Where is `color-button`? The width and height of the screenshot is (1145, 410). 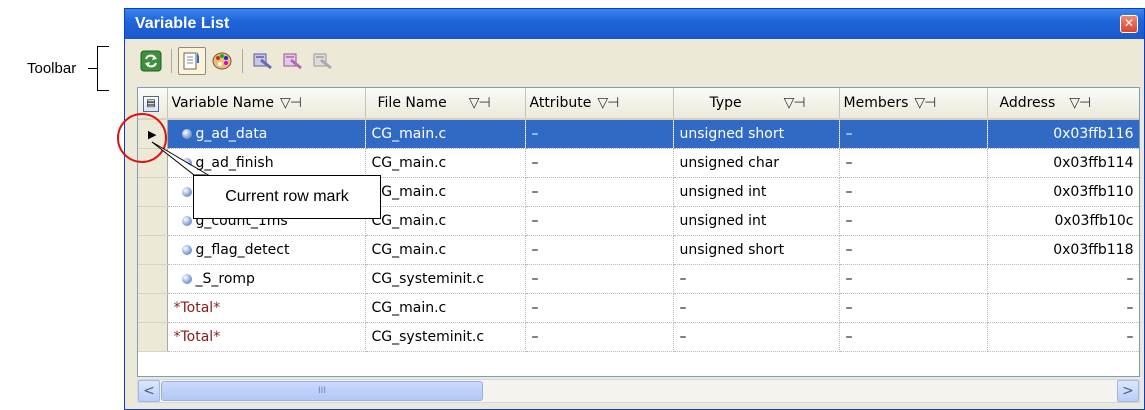
color-button is located at coordinates (222, 61).